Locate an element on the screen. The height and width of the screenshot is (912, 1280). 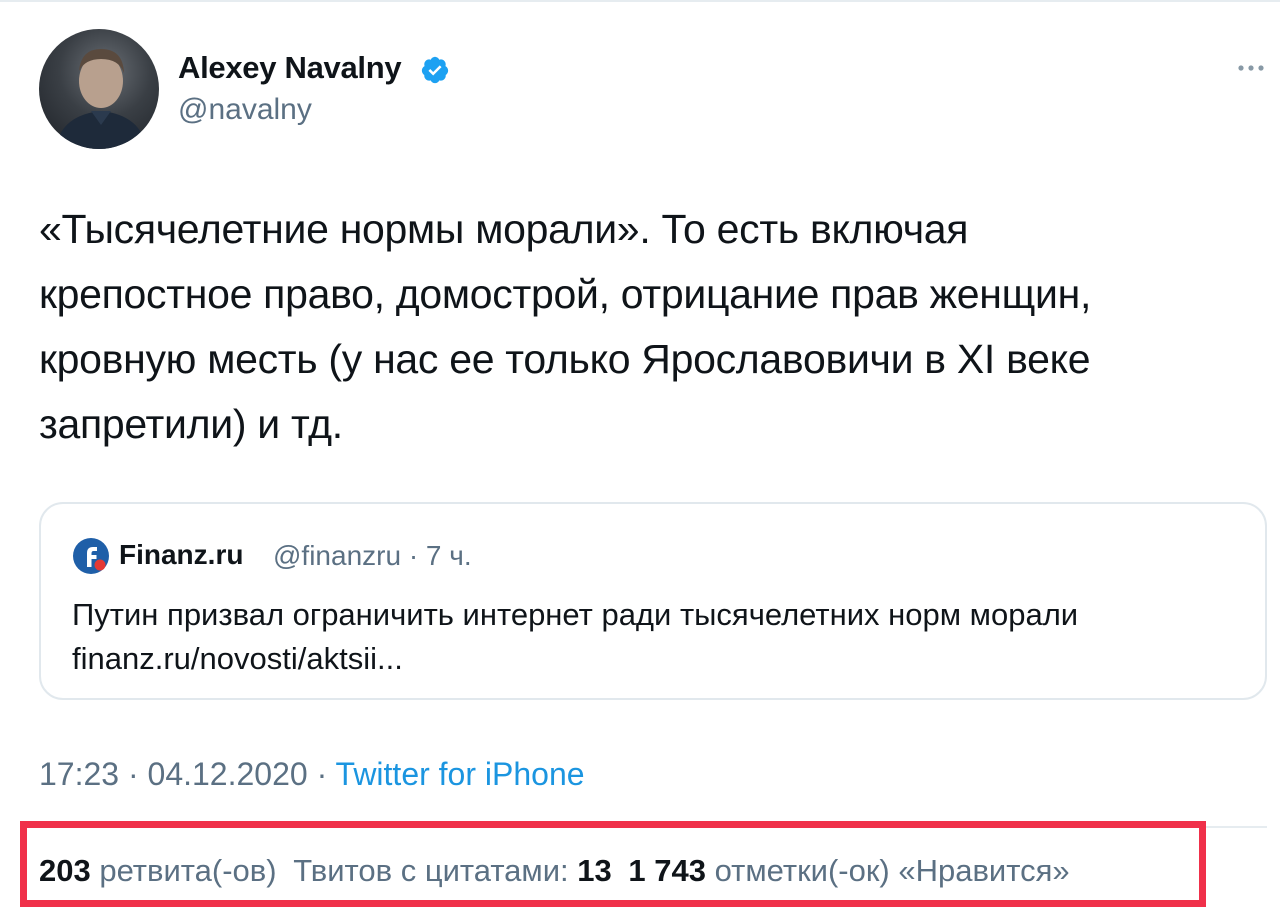
more-options-icon is located at coordinates (1251, 68).